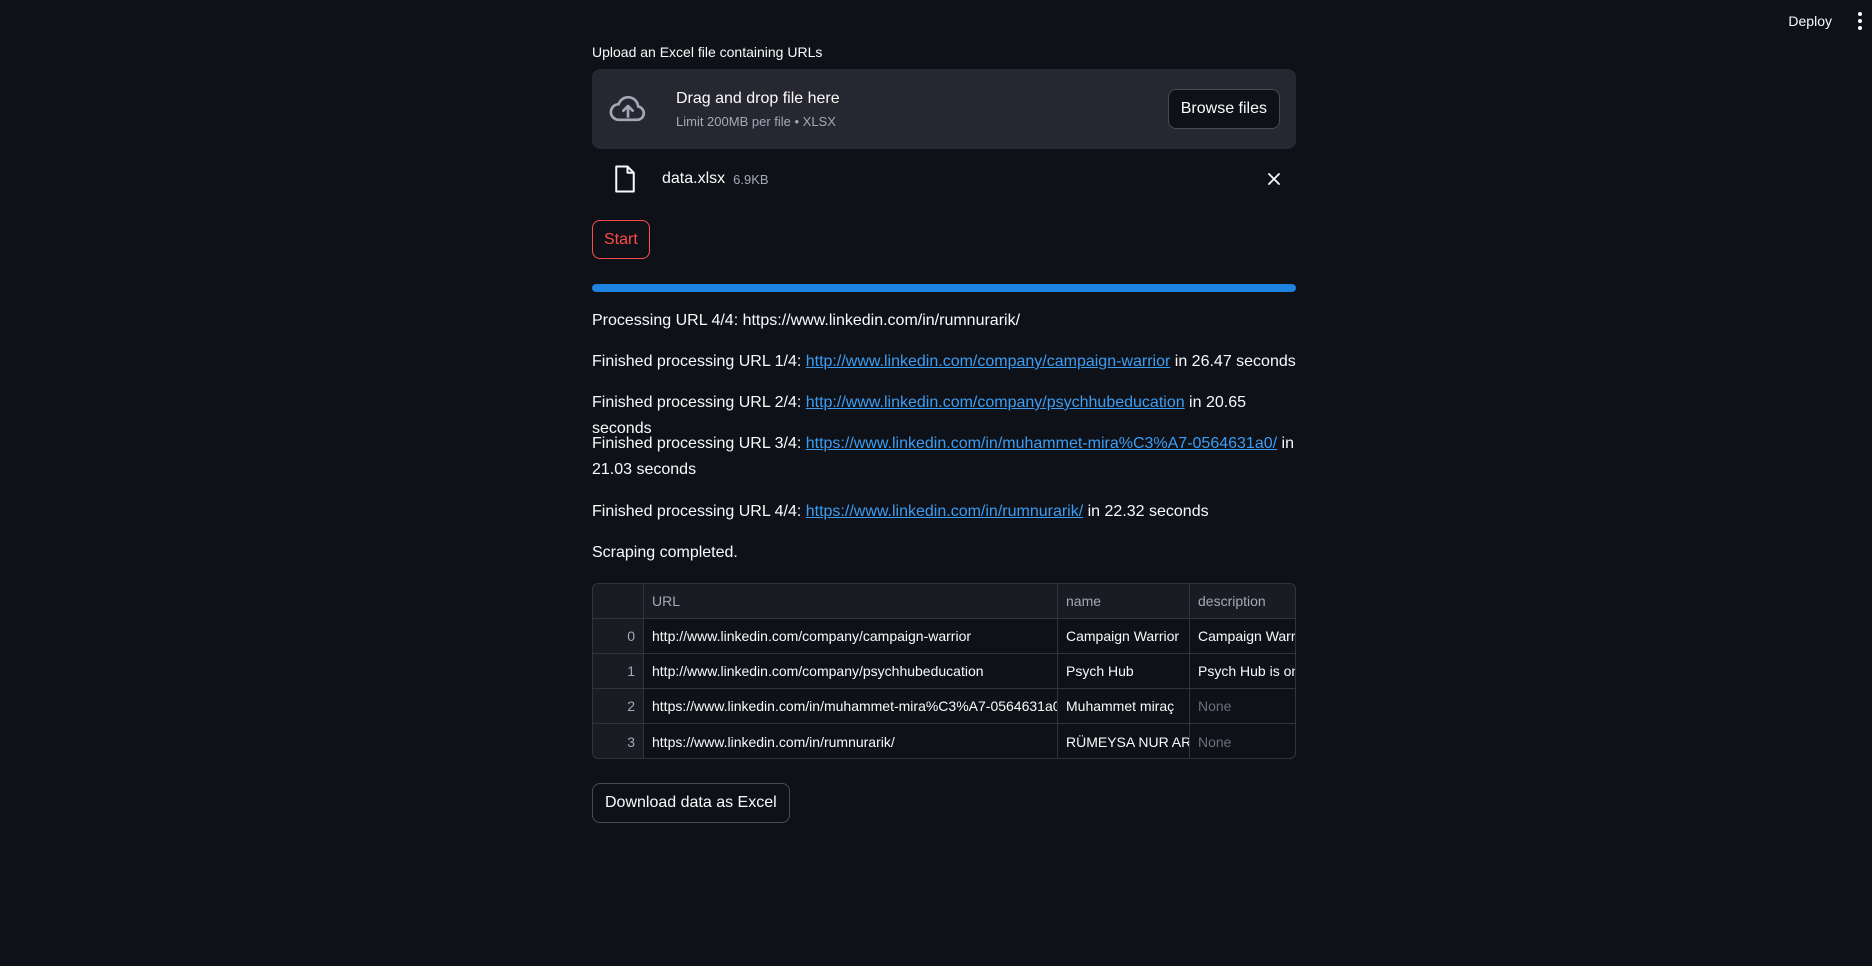 This screenshot has width=1872, height=966. Describe the element at coordinates (1274, 179) in the screenshot. I see `close-icon` at that location.